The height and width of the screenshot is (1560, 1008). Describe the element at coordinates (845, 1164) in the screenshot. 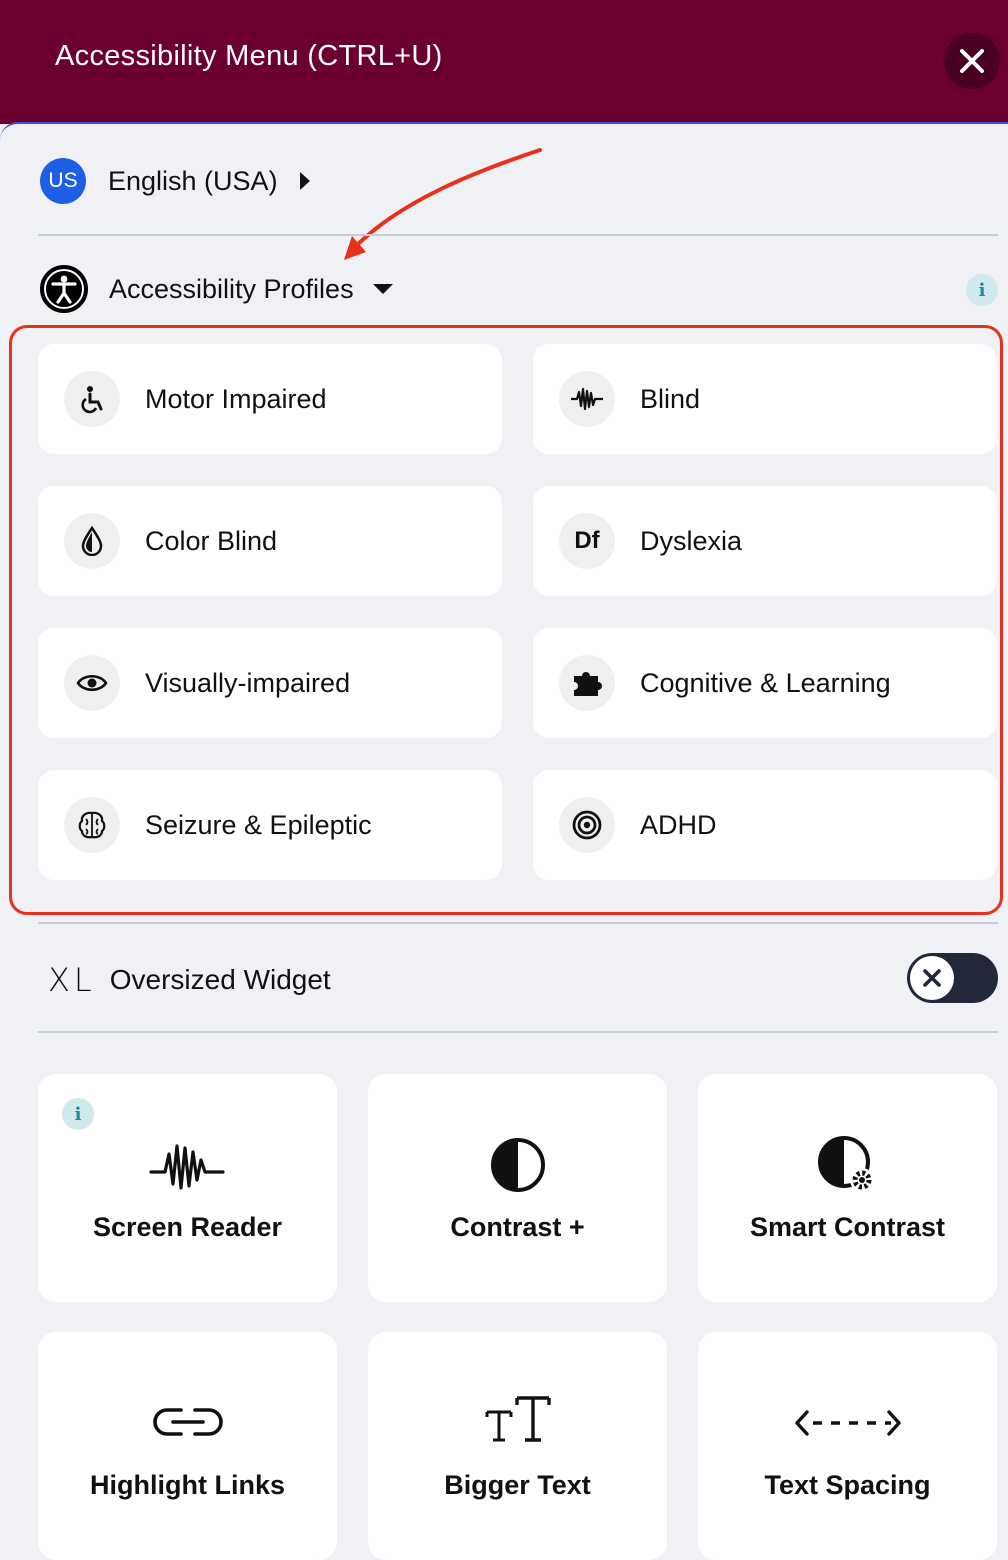

I see `smart-contrast-icon` at that location.